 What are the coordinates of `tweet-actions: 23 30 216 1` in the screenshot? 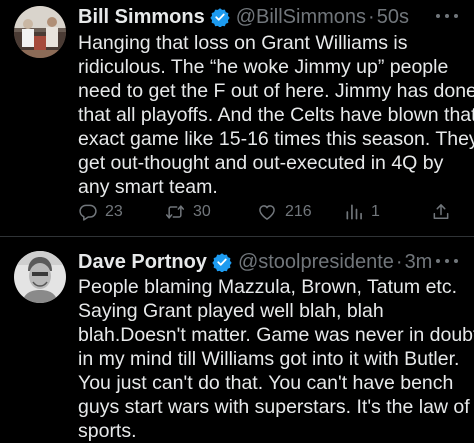 It's located at (268, 212).